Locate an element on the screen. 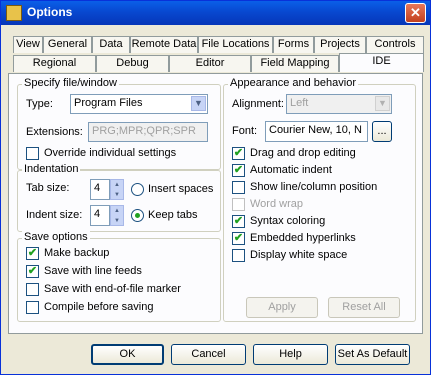 The width and height of the screenshot is (431, 375). syntax-coloring-checkbox: ✔ is located at coordinates (238, 221).